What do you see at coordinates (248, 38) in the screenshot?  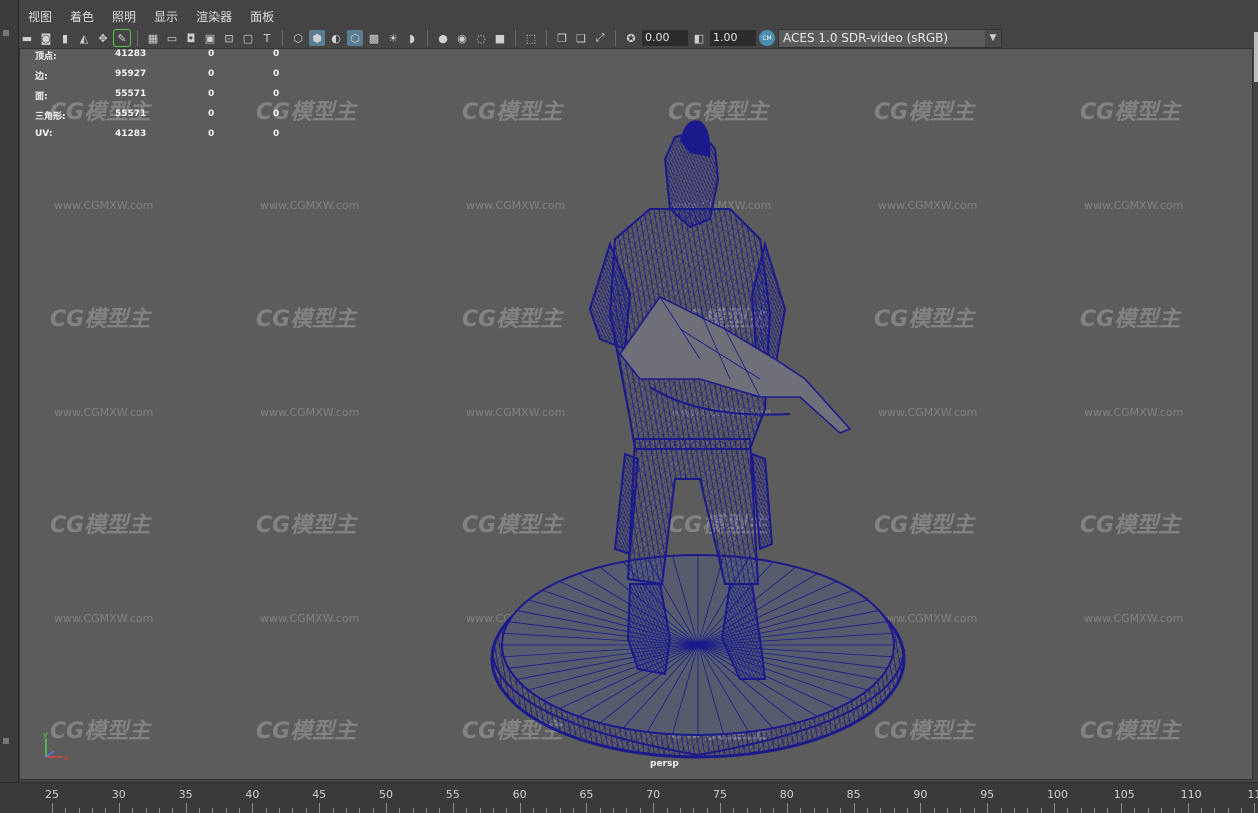 I see `safe-action-icon: ▢` at bounding box center [248, 38].